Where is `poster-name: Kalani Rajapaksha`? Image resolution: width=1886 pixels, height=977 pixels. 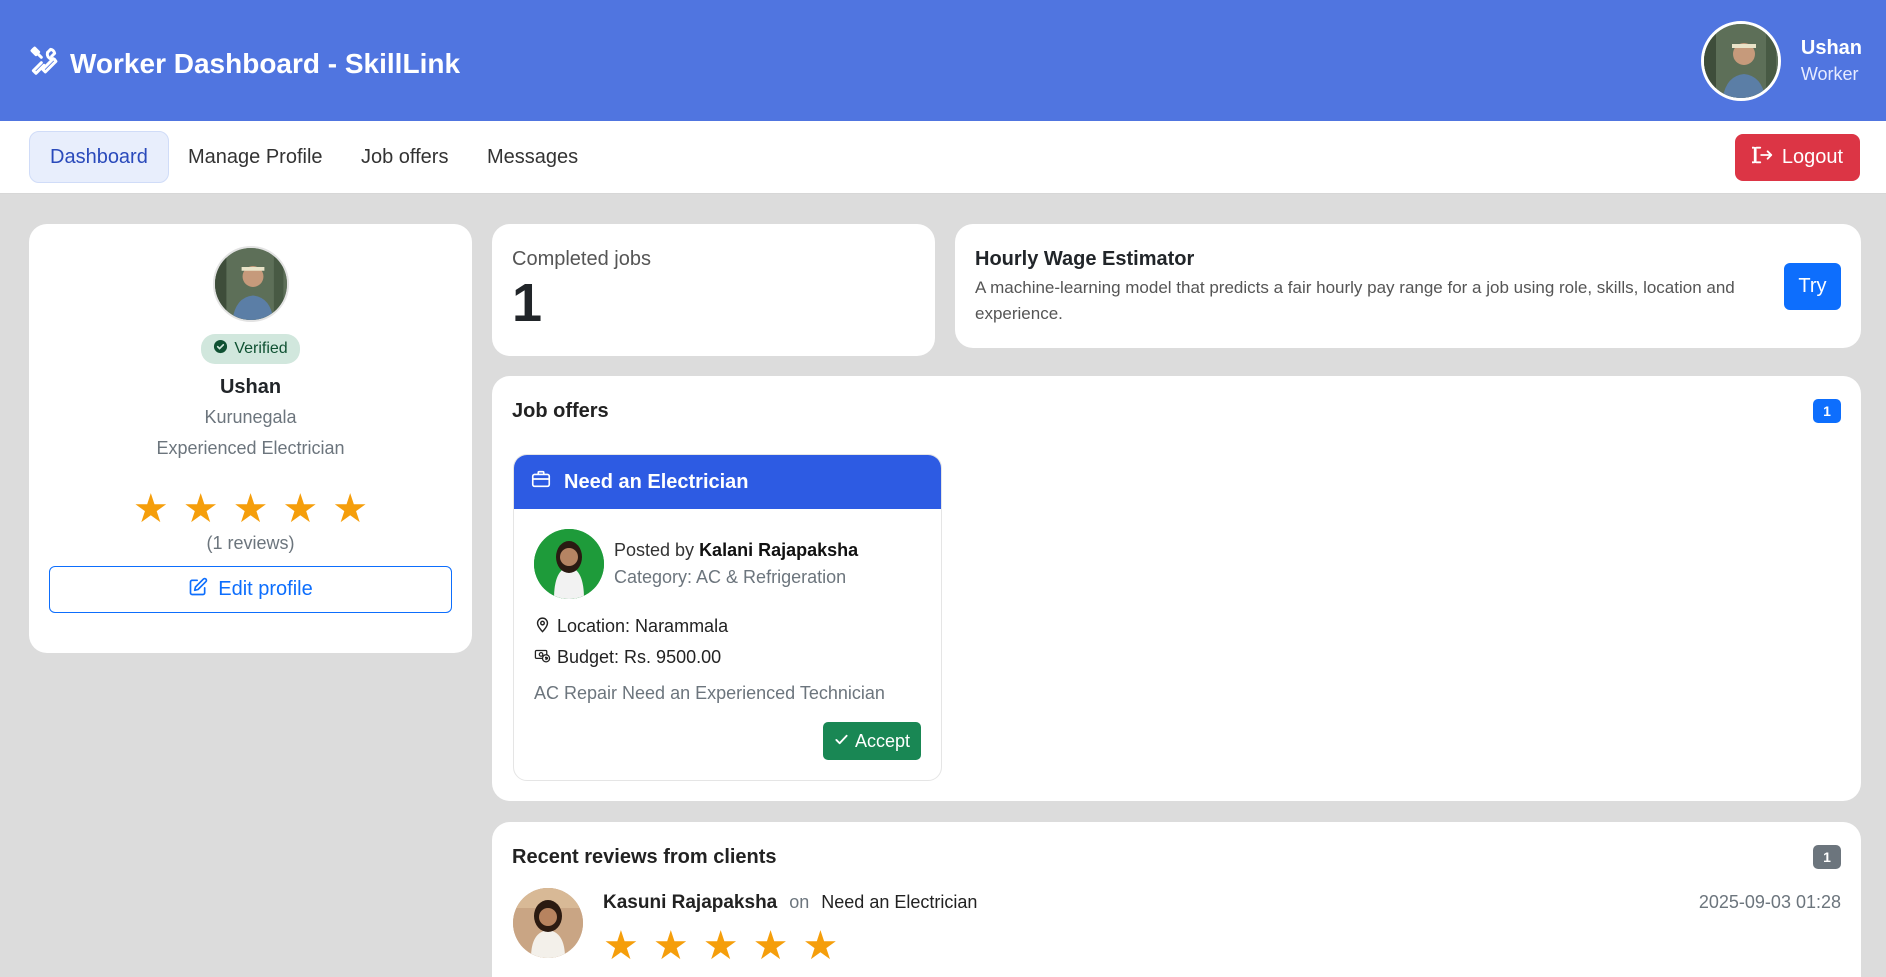 poster-name: Kalani Rajapaksha is located at coordinates (779, 550).